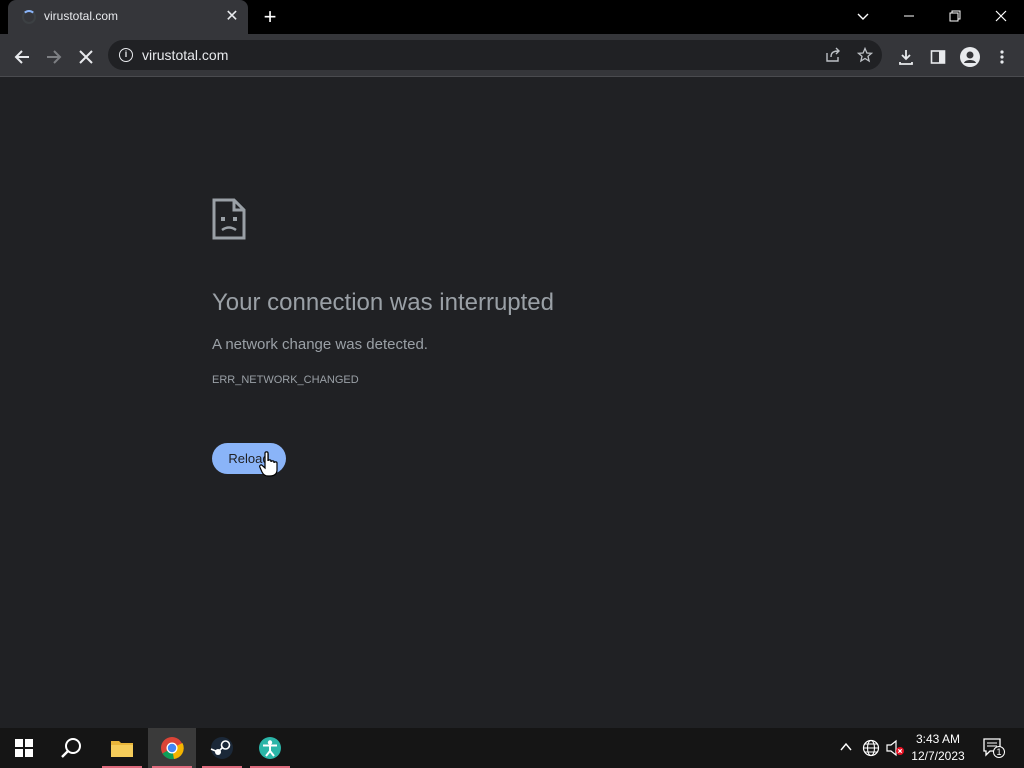  Describe the element at coordinates (955, 15) in the screenshot. I see `restore-icon` at that location.